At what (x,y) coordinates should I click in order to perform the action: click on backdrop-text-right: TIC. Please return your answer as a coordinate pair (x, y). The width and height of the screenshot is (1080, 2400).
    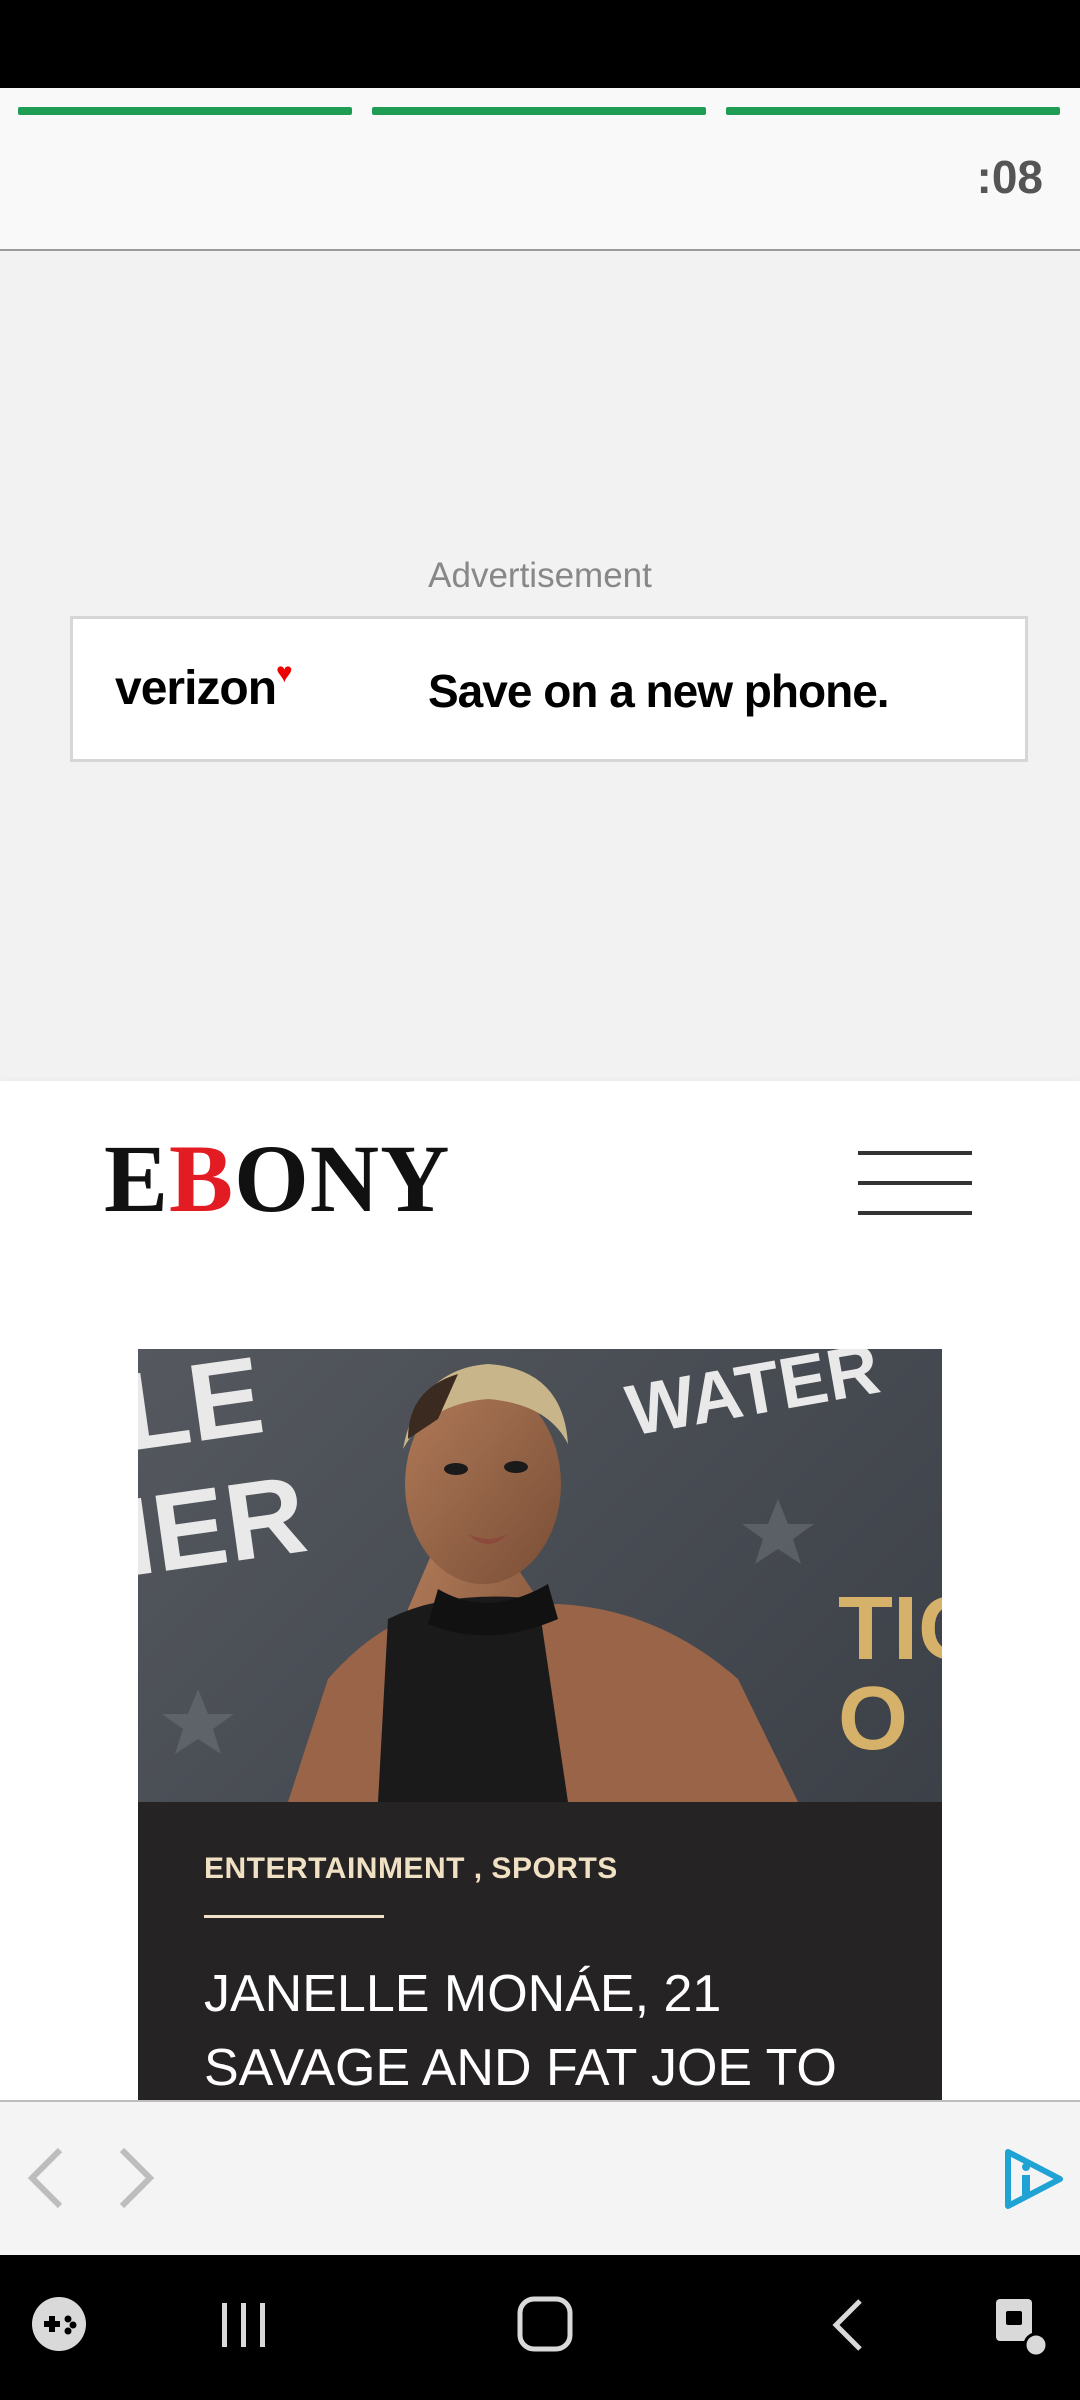
    Looking at the image, I should click on (890, 1629).